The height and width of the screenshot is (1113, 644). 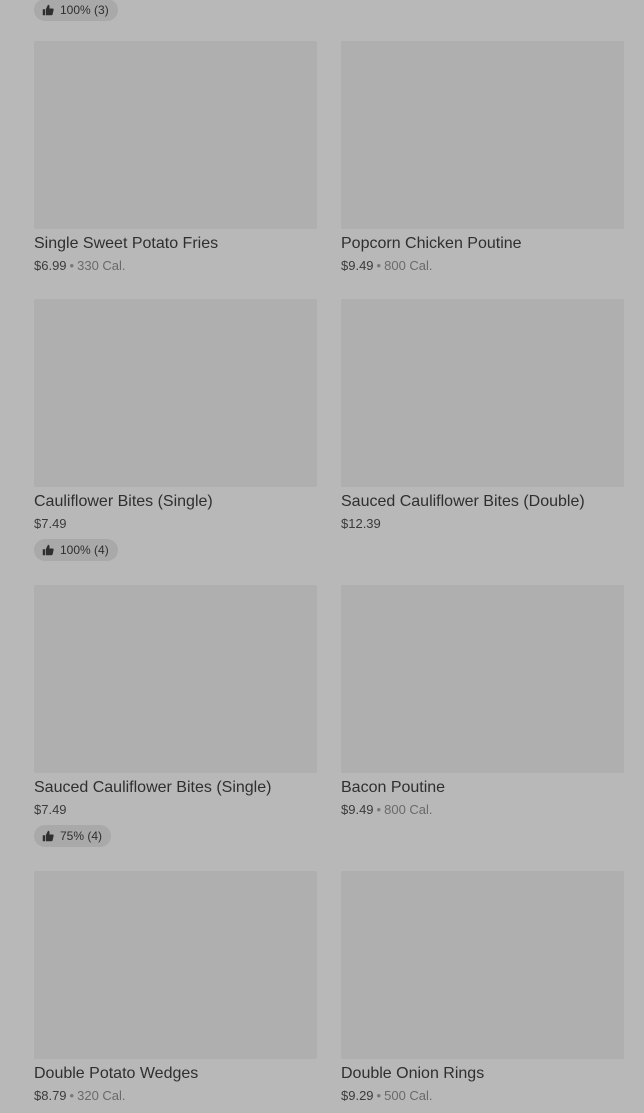 What do you see at coordinates (84, 10) in the screenshot?
I see `rating-text: 100% (3)` at bounding box center [84, 10].